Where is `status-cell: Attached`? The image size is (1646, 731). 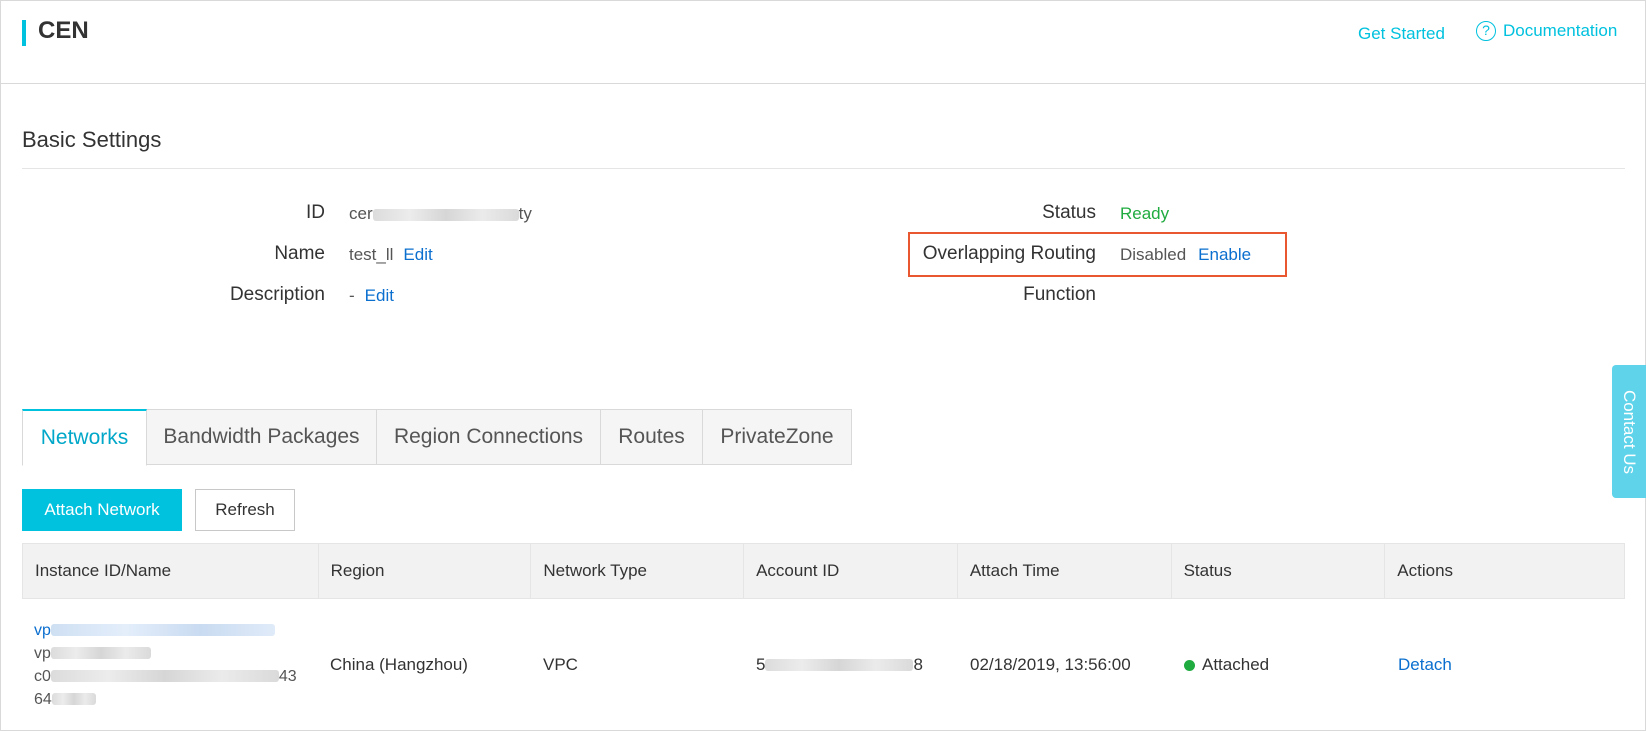
status-cell: Attached is located at coordinates (1279, 665).